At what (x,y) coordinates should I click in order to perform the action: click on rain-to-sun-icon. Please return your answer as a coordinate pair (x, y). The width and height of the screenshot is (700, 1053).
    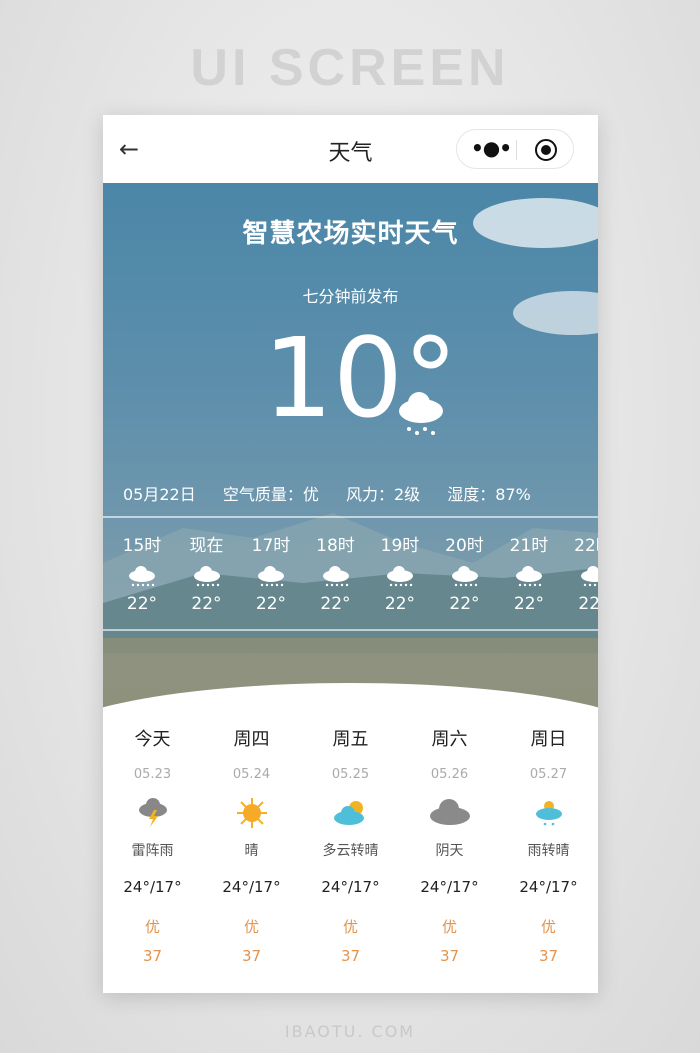
    Looking at the image, I should click on (548, 813).